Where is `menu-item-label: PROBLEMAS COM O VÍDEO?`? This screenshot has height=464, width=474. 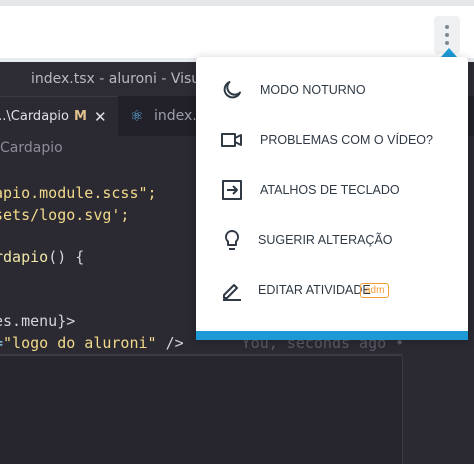
menu-item-label: PROBLEMAS COM O VÍDEO? is located at coordinates (346, 140).